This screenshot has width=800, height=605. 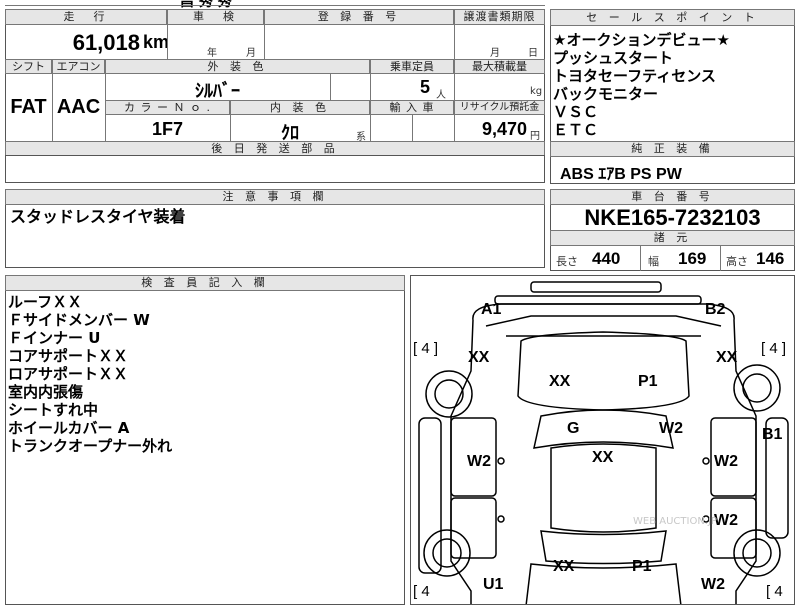 I want to click on notes-value: スタッドレスタイヤ装着, so click(x=98, y=216).